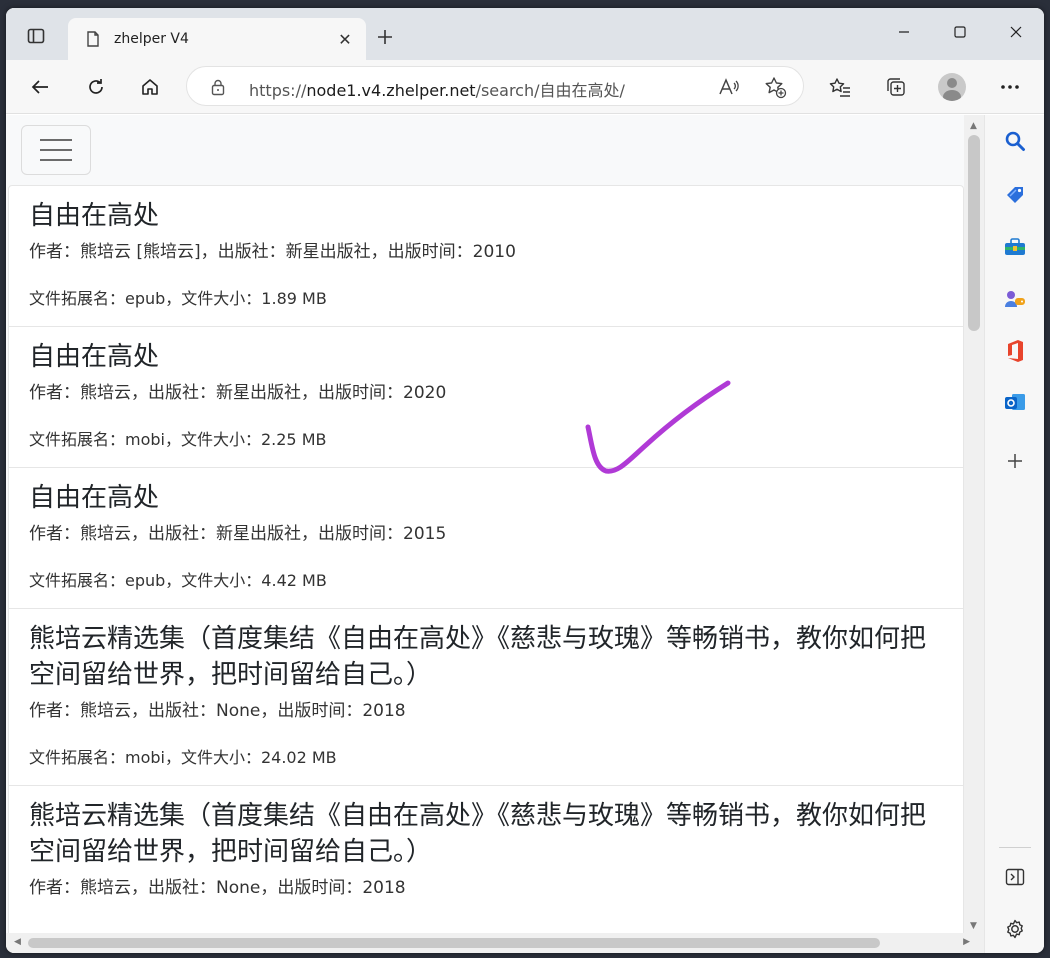 The width and height of the screenshot is (1050, 958). I want to click on home-icon, so click(150, 87).